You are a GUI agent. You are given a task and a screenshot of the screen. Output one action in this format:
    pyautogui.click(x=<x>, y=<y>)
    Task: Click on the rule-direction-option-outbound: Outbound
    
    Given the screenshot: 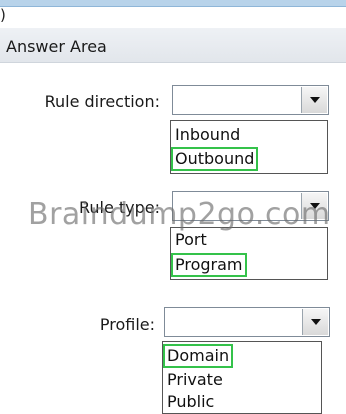 What is the action you would take?
    pyautogui.click(x=214, y=159)
    